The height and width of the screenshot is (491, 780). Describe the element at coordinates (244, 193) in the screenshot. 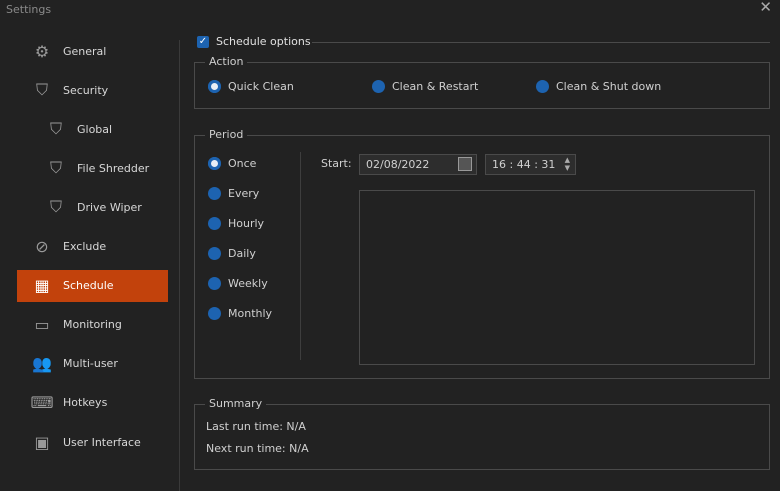

I see `radio-label: Every` at that location.